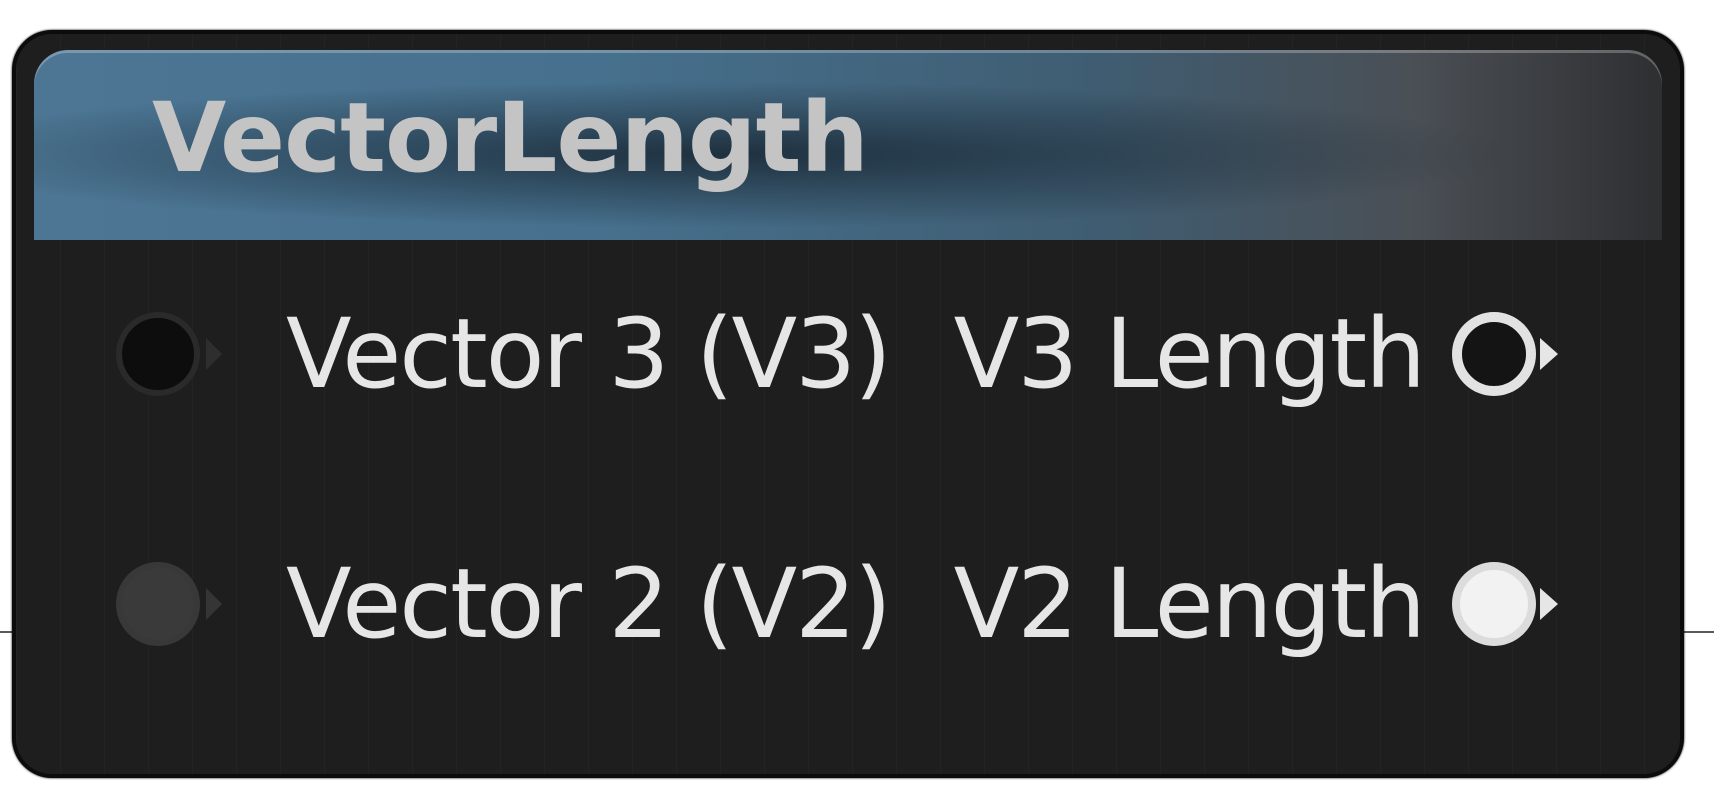 This screenshot has height=790, width=1714. Describe the element at coordinates (510, 138) in the screenshot. I see `node-title: VectorLength` at that location.